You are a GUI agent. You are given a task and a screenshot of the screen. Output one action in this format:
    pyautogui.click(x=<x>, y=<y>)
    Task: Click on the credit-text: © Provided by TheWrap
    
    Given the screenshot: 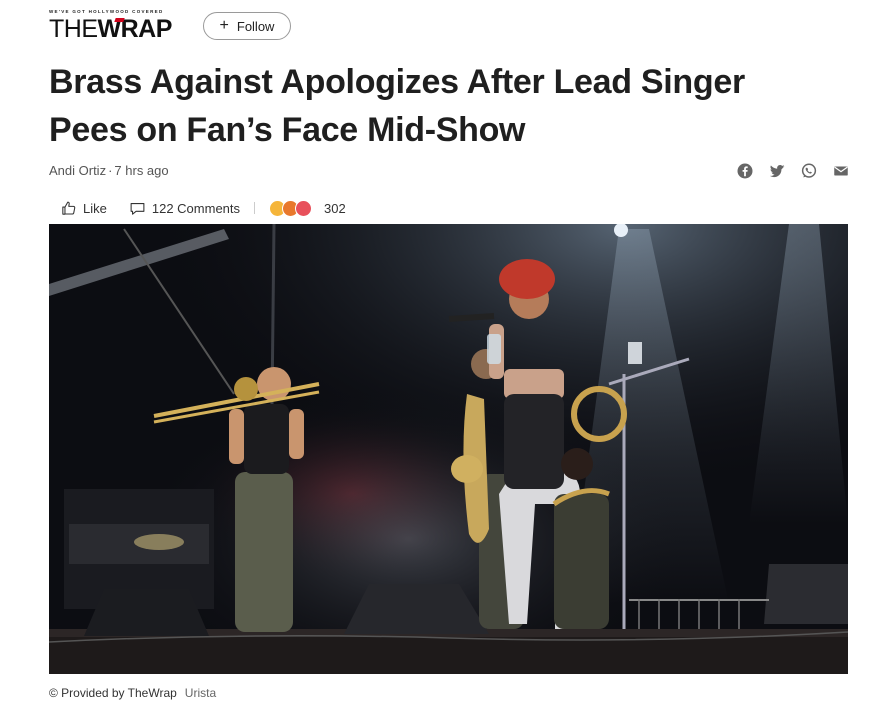 What is the action you would take?
    pyautogui.click(x=113, y=693)
    